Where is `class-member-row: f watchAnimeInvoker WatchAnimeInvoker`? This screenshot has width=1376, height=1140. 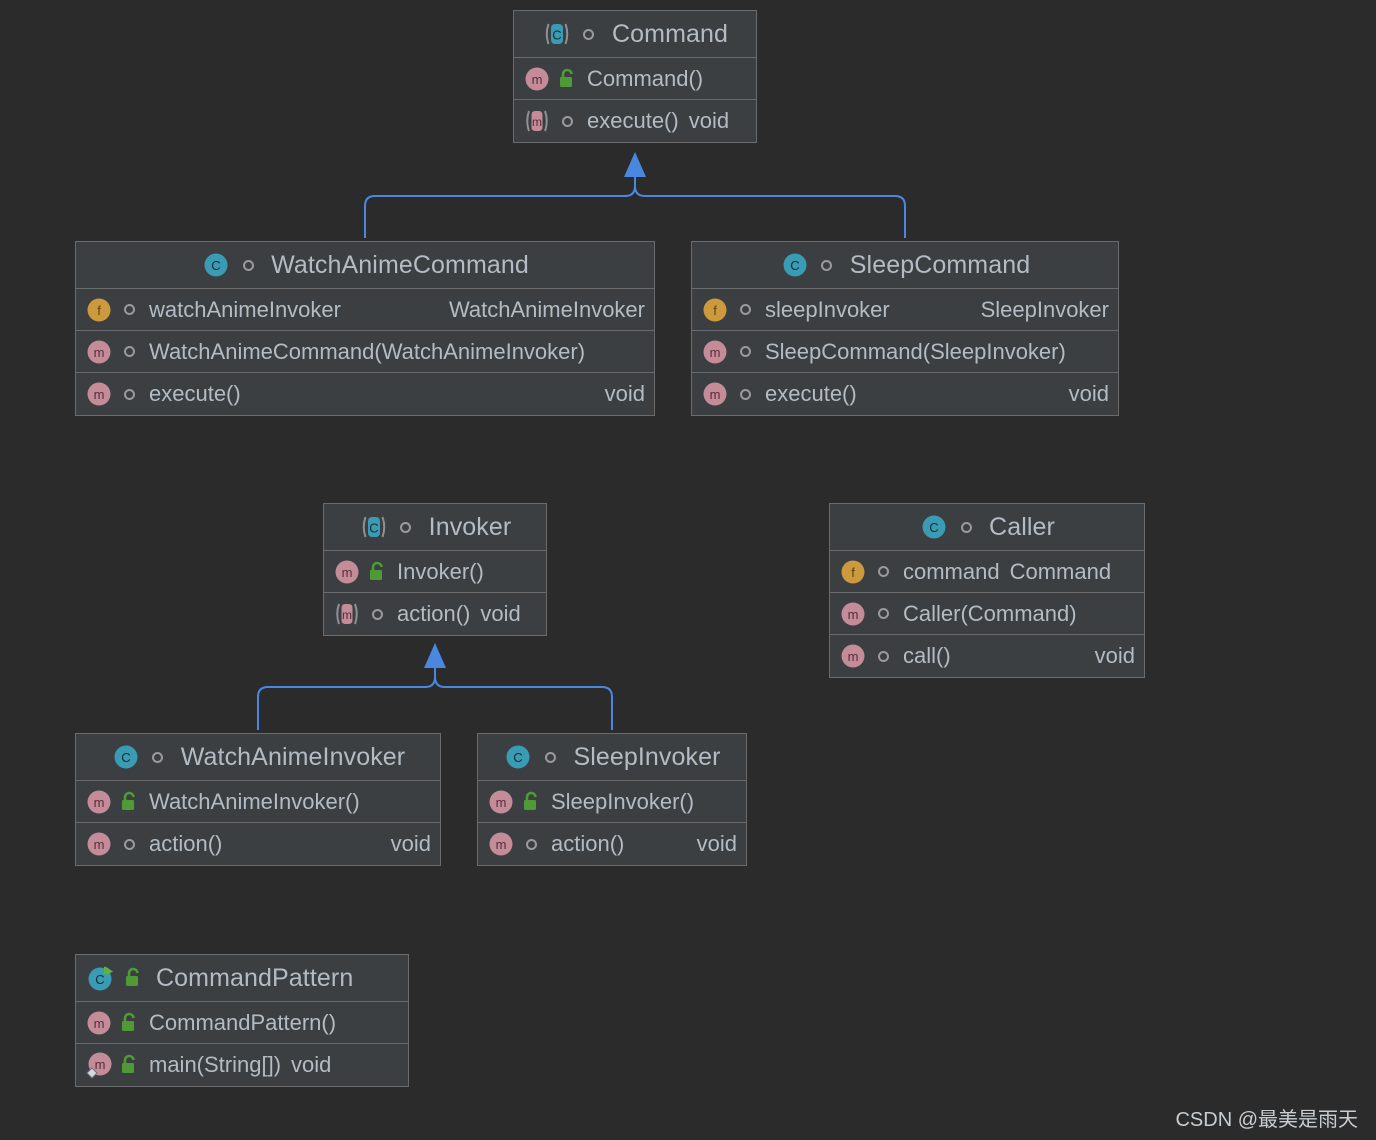 class-member-row: f watchAnimeInvoker WatchAnimeInvoker is located at coordinates (365, 310).